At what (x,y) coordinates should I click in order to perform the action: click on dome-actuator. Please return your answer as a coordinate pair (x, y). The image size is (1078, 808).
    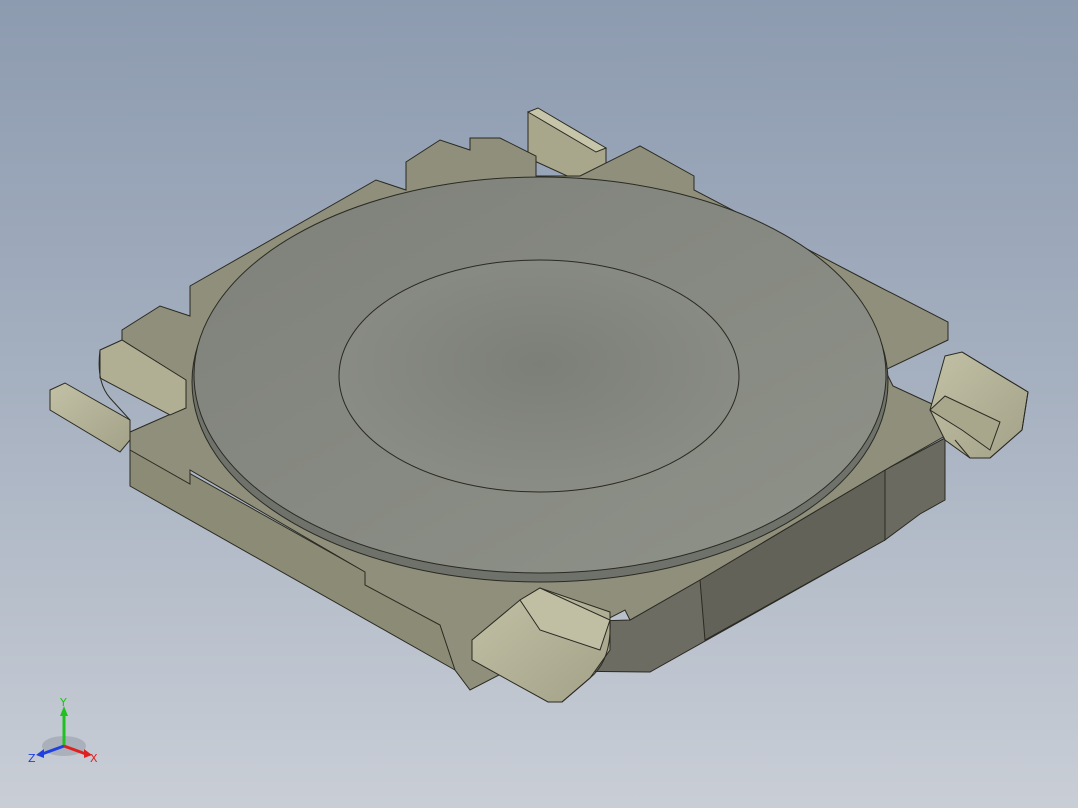
    Looking at the image, I should click on (539, 376).